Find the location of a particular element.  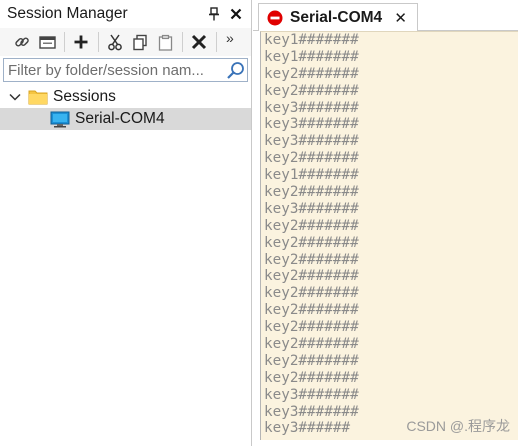

session-tree: Sessions Serial-COM4 is located at coordinates (125, 108).